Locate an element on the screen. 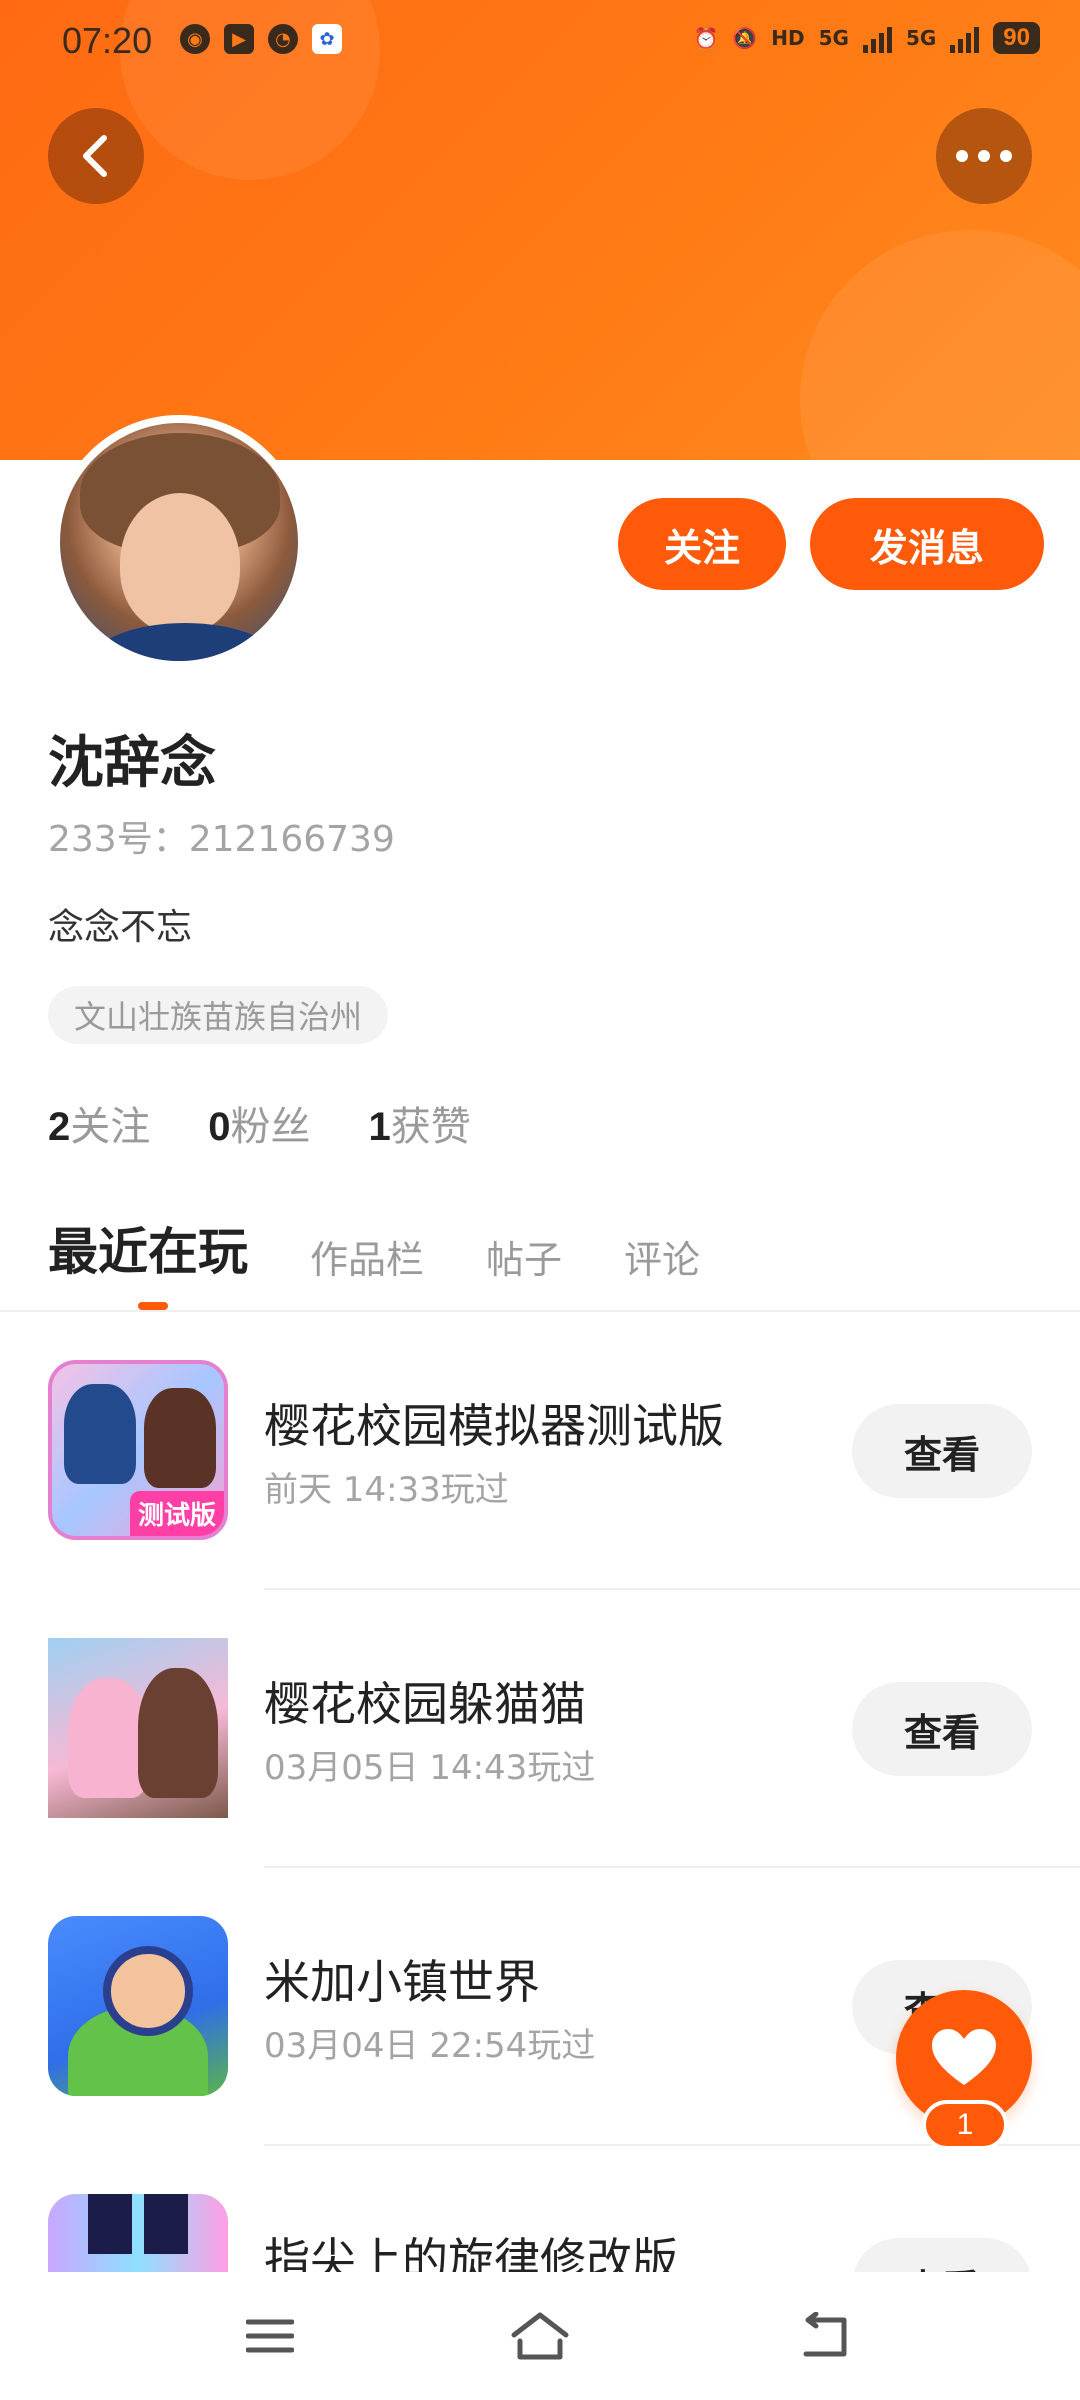 Image resolution: width=1080 pixels, height=2400 pixels. location-tag: 文山壮族苗族自治州 is located at coordinates (218, 1015).